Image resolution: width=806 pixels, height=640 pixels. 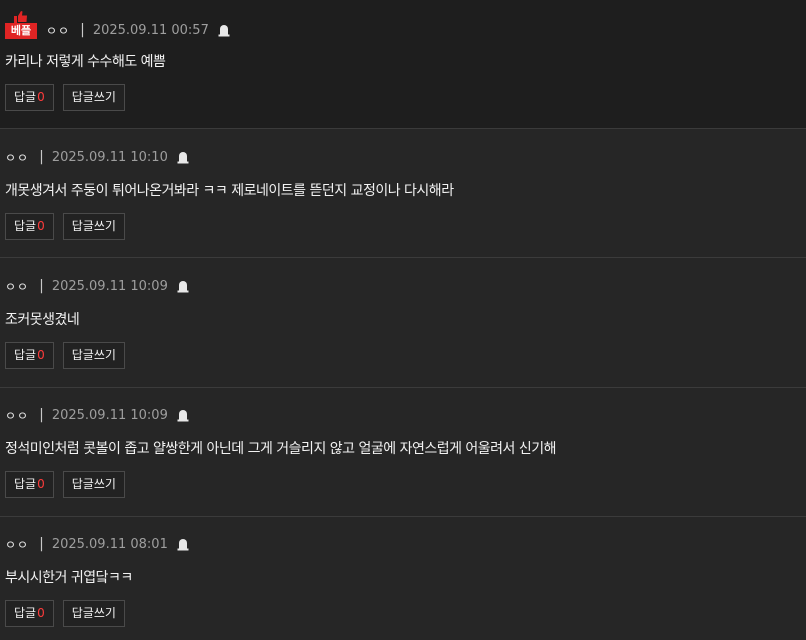 I want to click on comment-text: 카리나 저렇게 수수해도 예쁨, so click(x=85, y=62).